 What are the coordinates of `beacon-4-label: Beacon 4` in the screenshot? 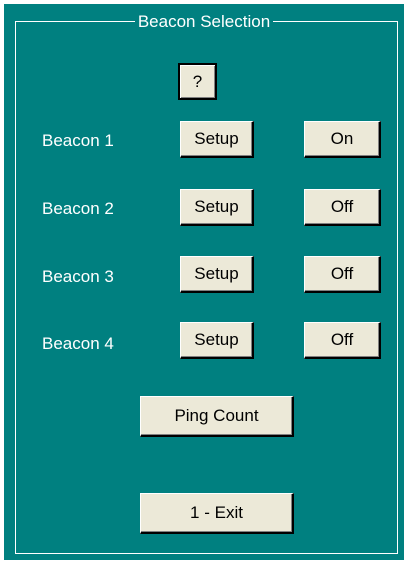 It's located at (78, 343).